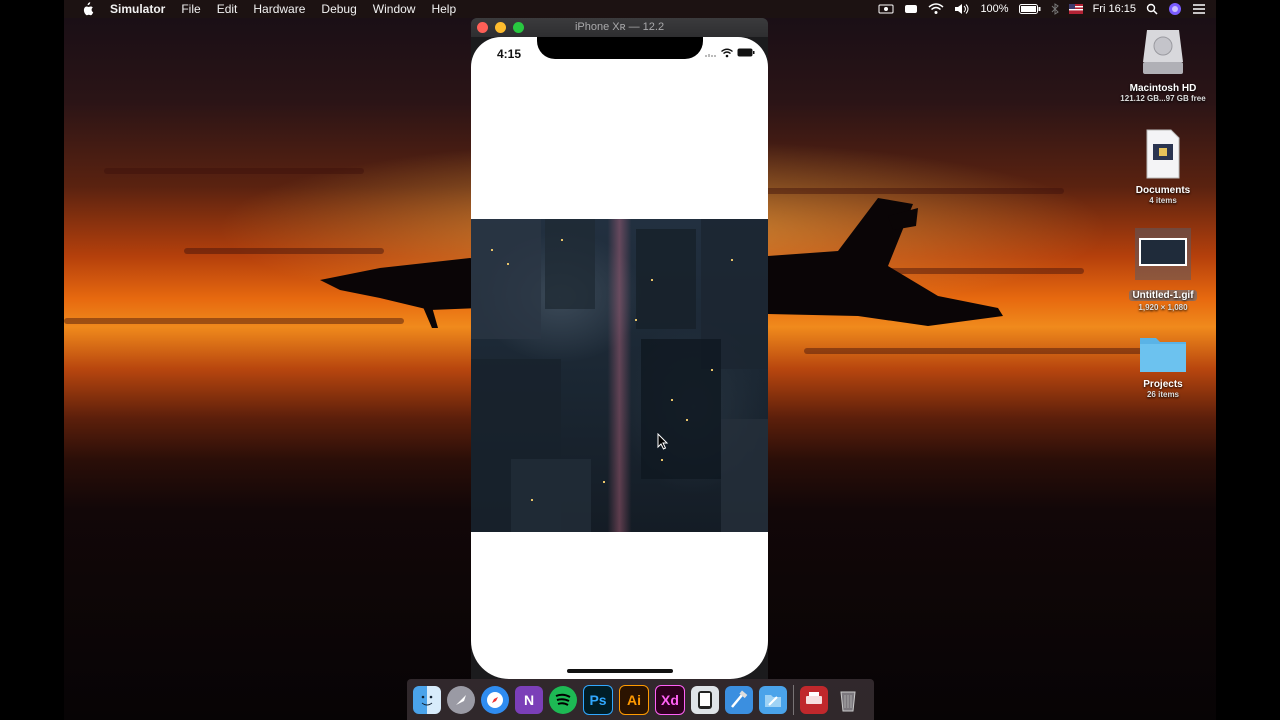 The width and height of the screenshot is (1280, 720). I want to click on desktop-icon-projects: Projects 26 items, so click(1163, 365).